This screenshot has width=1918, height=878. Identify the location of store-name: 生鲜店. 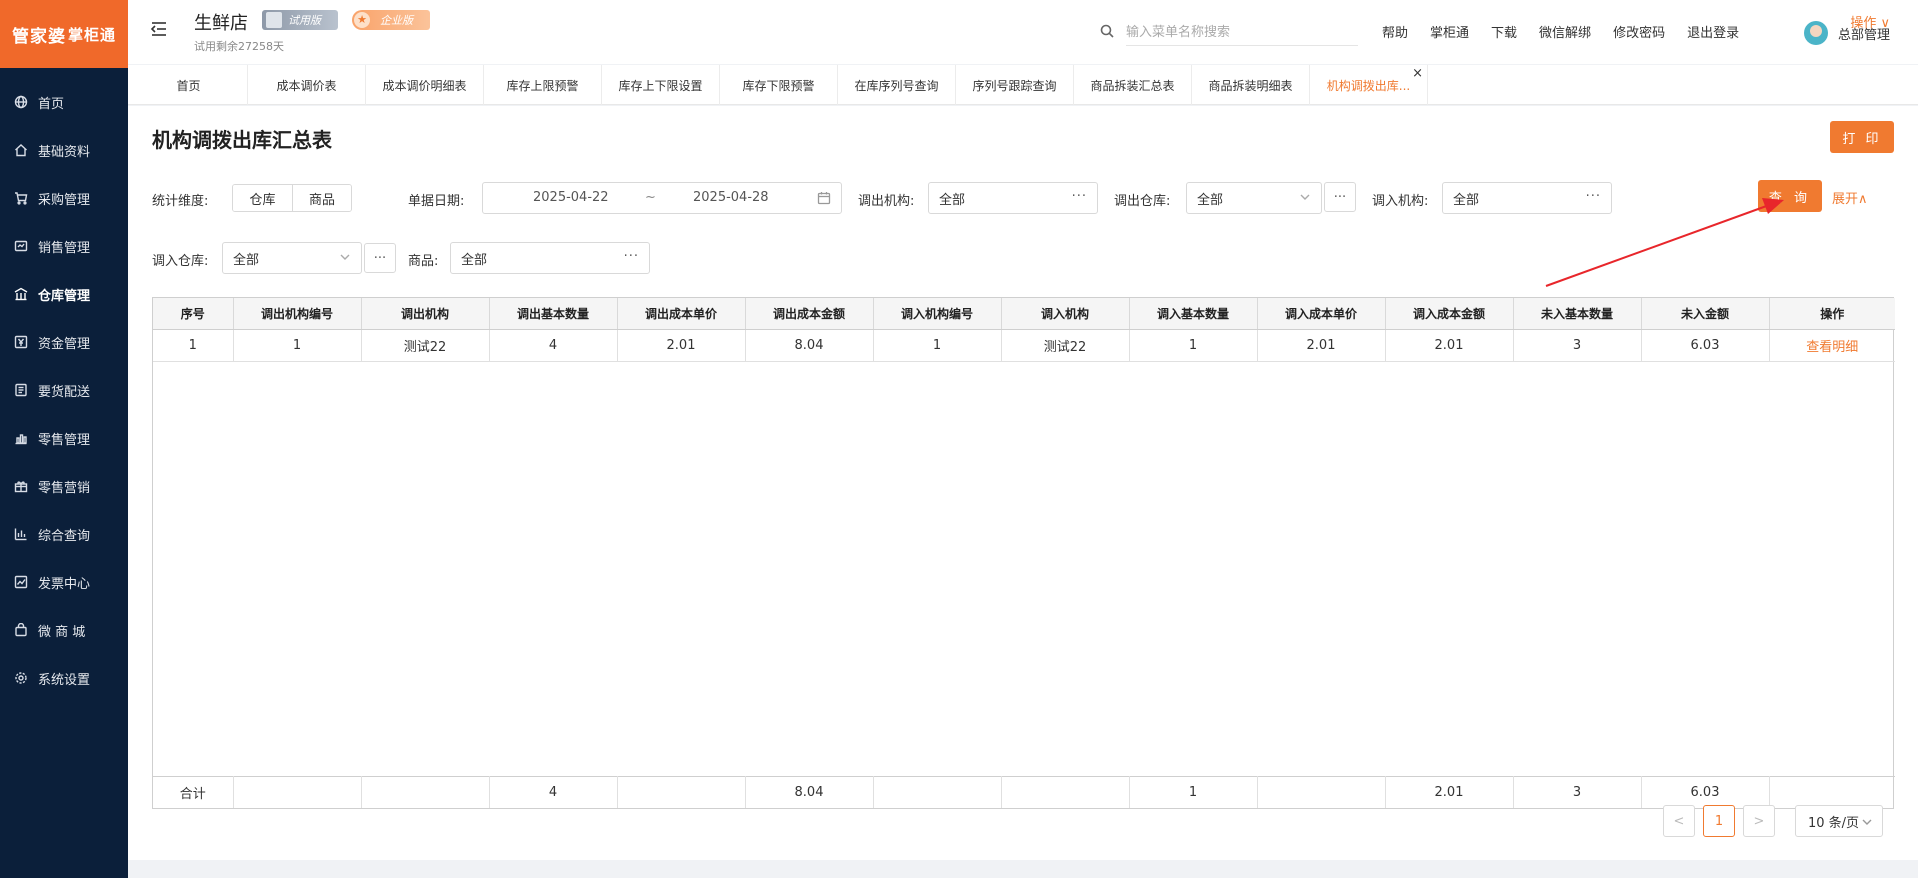
(221, 22).